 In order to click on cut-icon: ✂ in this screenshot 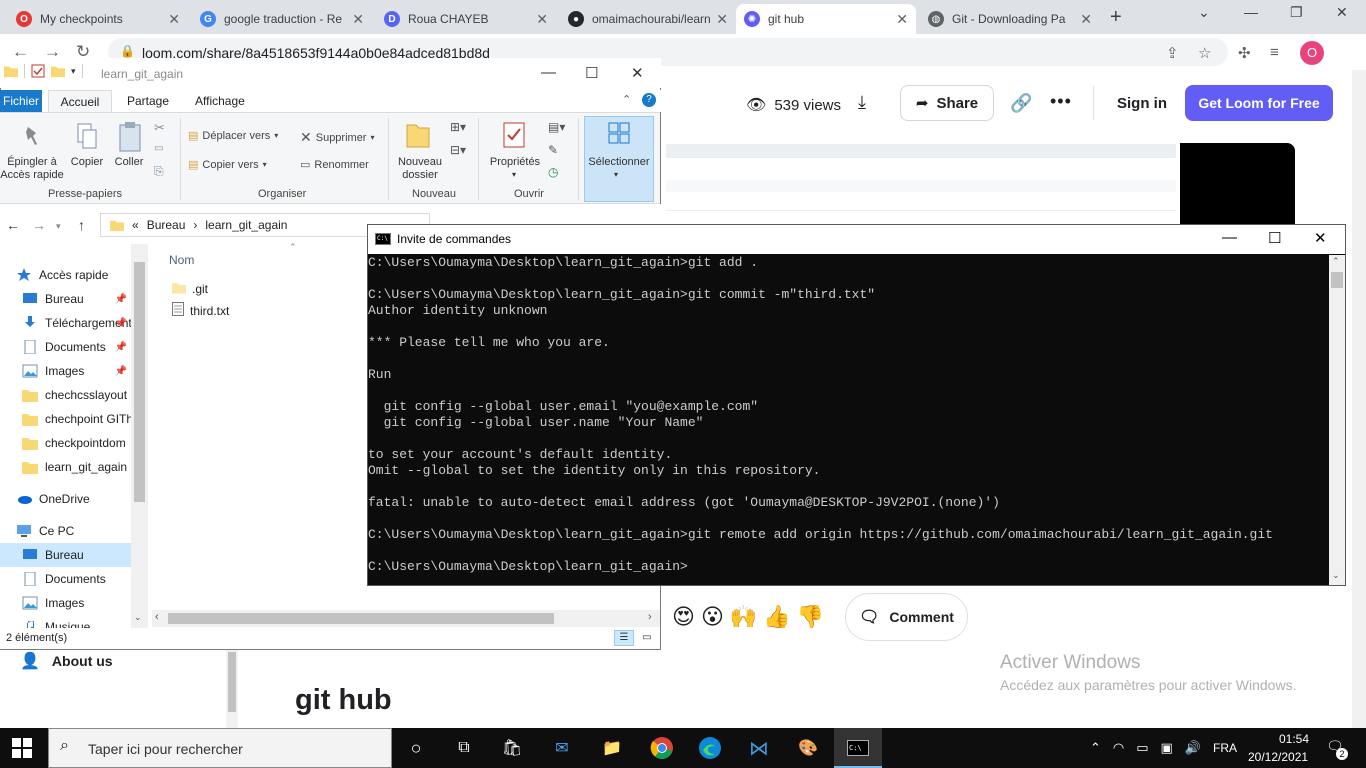, I will do `click(159, 128)`.